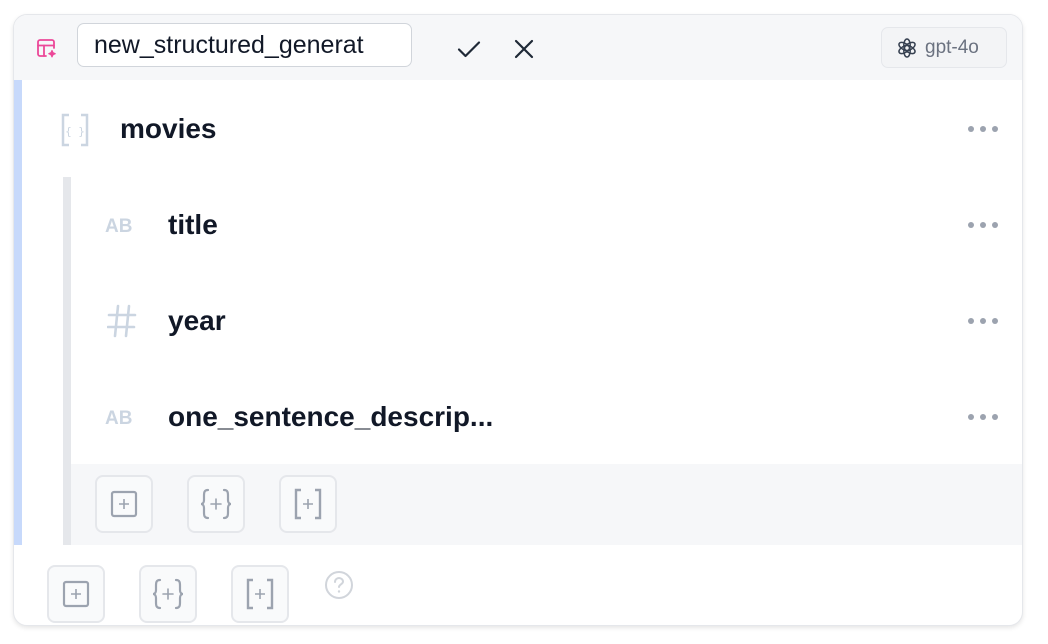 This screenshot has width=1048, height=644. I want to click on schema-row-year: year, so click(518, 321).